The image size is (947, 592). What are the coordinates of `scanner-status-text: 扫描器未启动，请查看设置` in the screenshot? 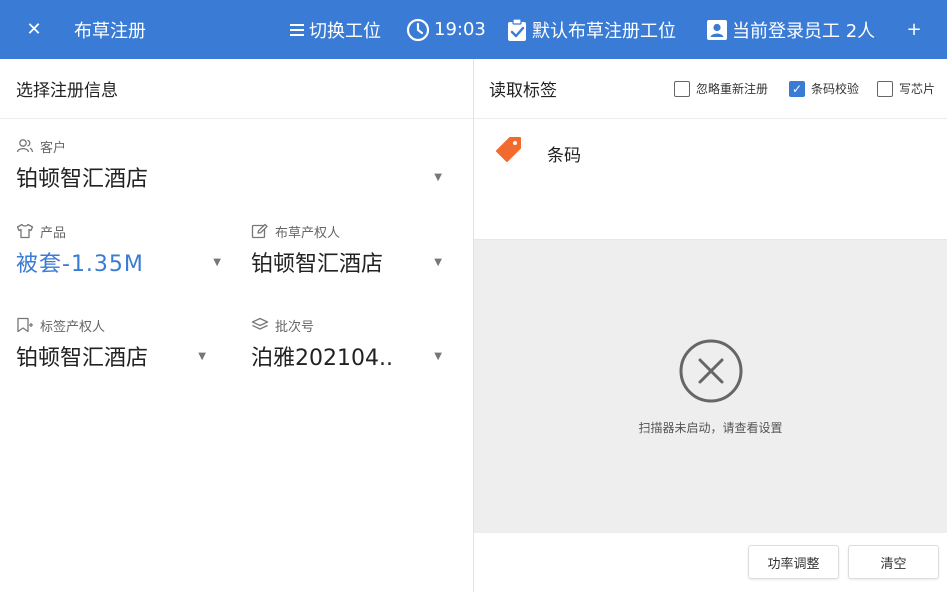 It's located at (710, 428).